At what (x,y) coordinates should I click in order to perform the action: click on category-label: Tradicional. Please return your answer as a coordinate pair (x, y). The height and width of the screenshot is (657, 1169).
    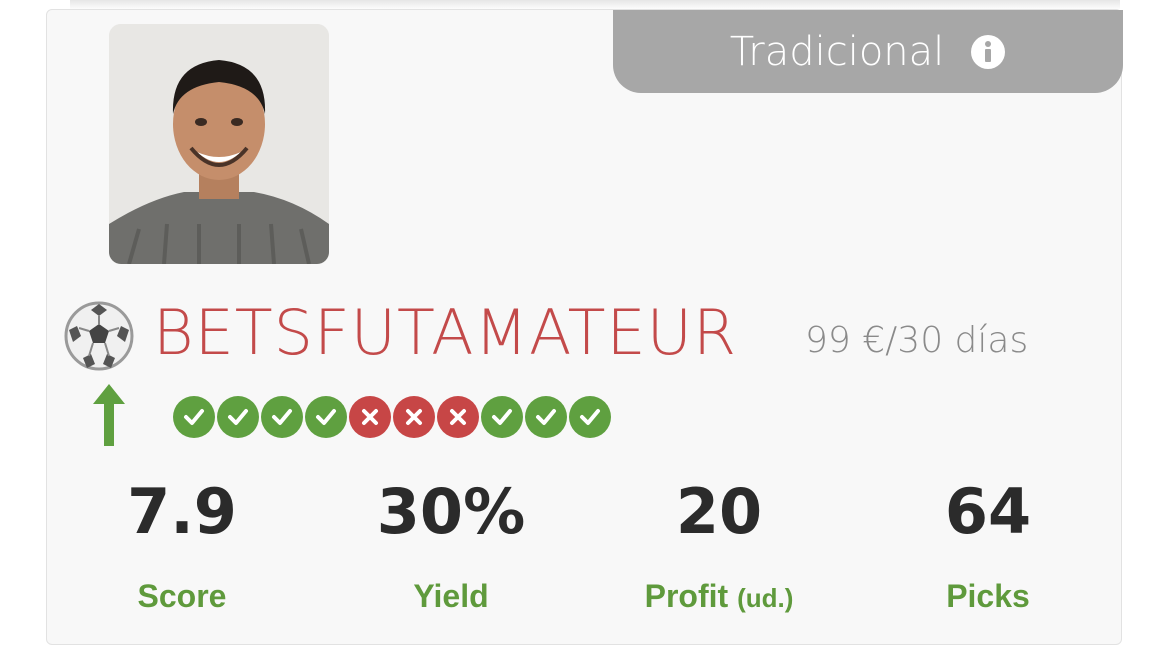
    Looking at the image, I should click on (837, 51).